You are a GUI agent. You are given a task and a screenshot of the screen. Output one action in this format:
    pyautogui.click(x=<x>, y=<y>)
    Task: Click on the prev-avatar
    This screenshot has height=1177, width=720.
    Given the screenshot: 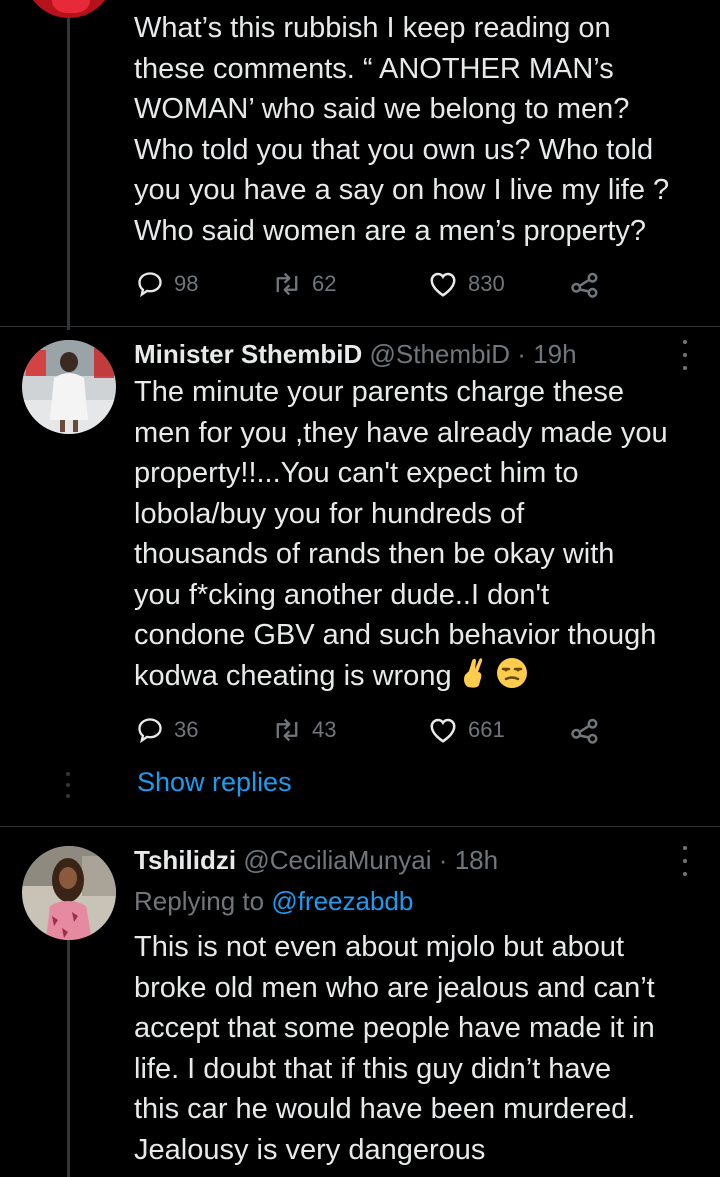 What is the action you would take?
    pyautogui.click(x=69, y=9)
    